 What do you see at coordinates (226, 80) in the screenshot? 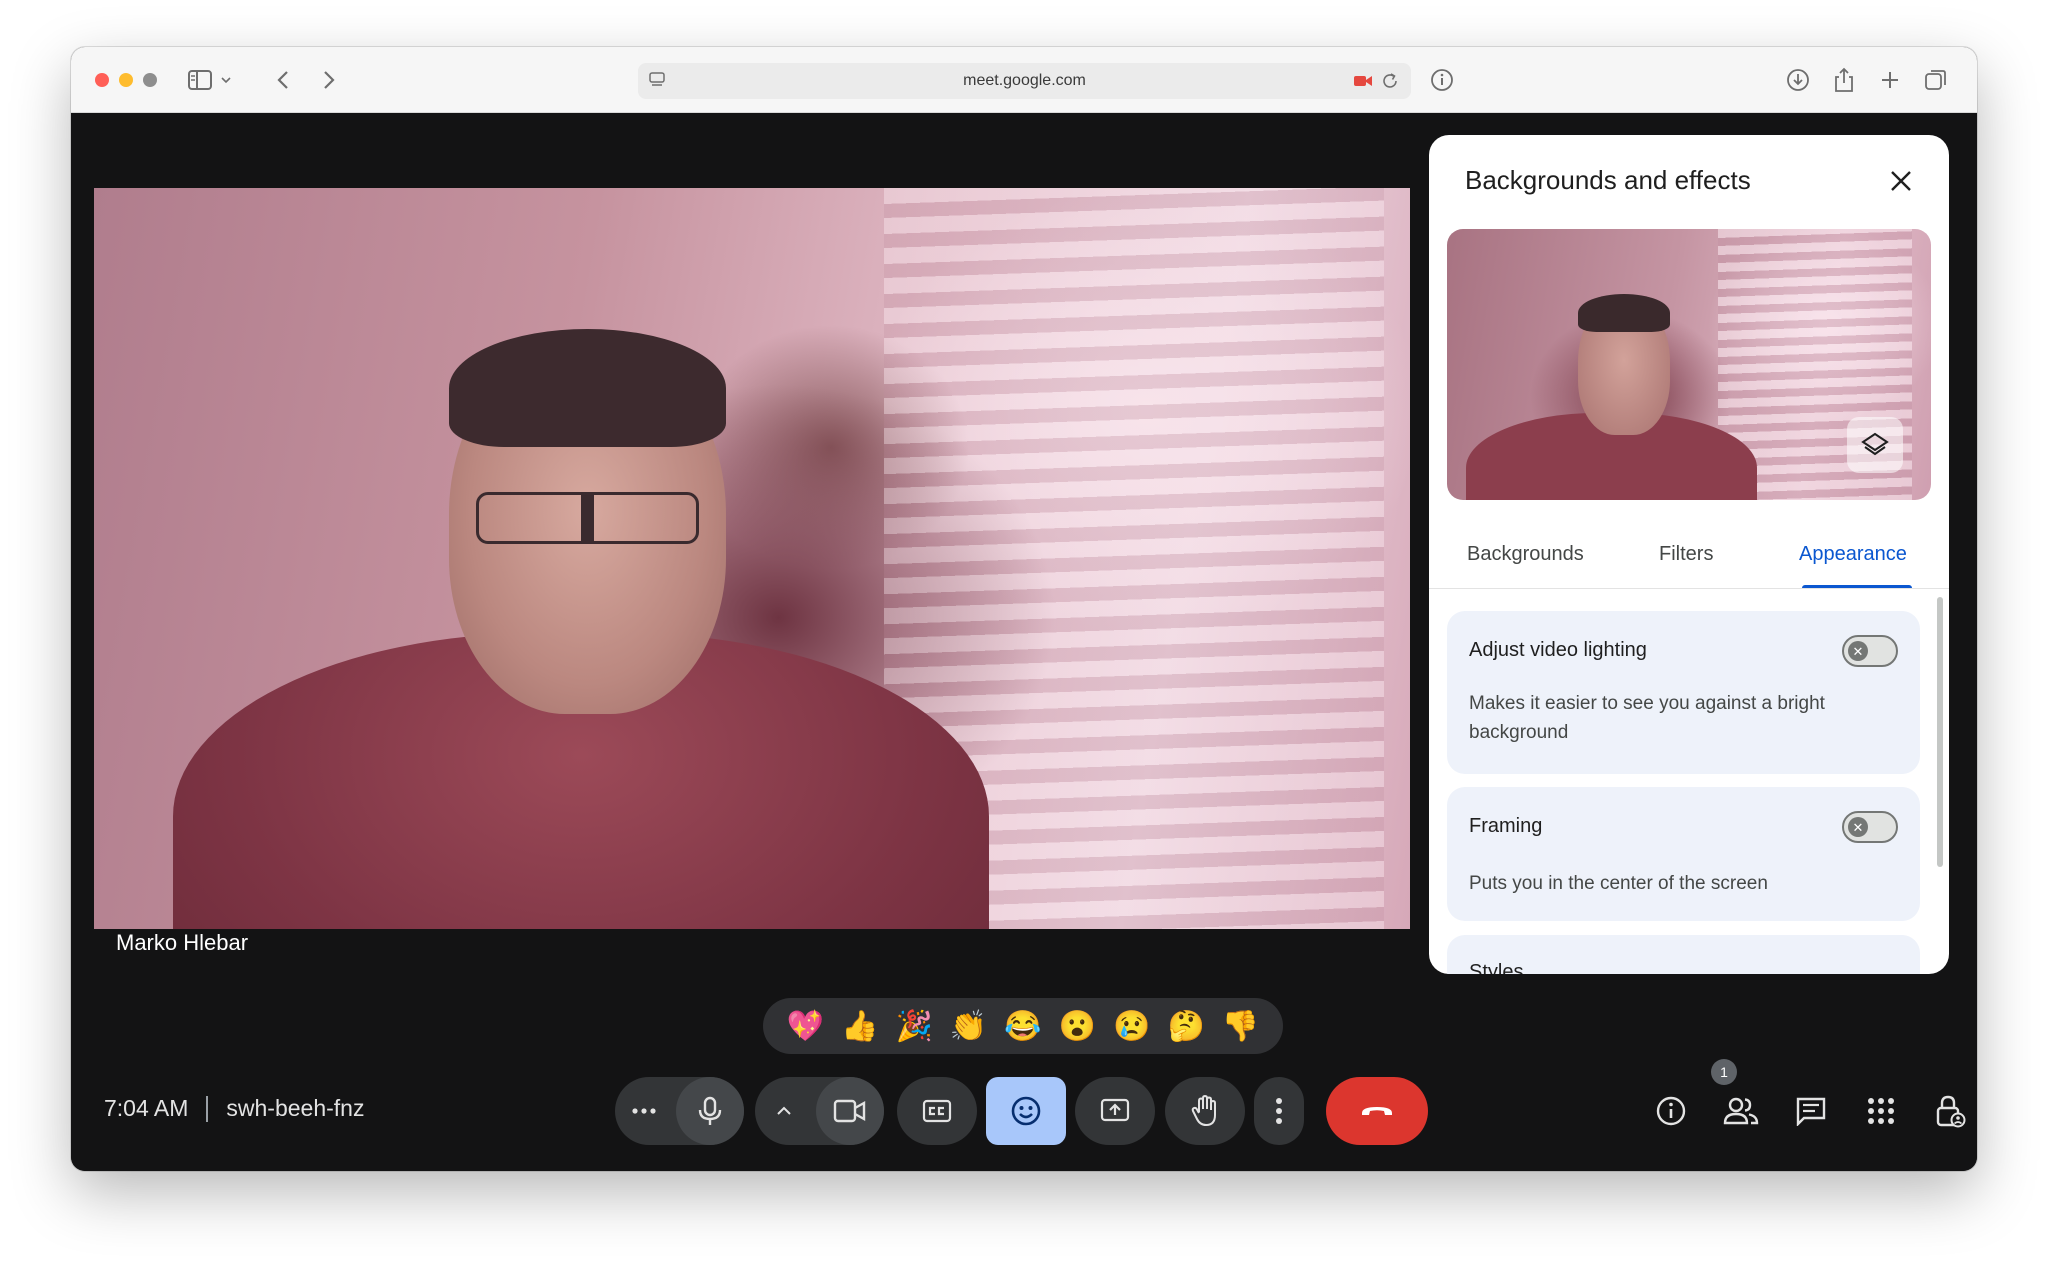
I see `chevron-down-icon` at bounding box center [226, 80].